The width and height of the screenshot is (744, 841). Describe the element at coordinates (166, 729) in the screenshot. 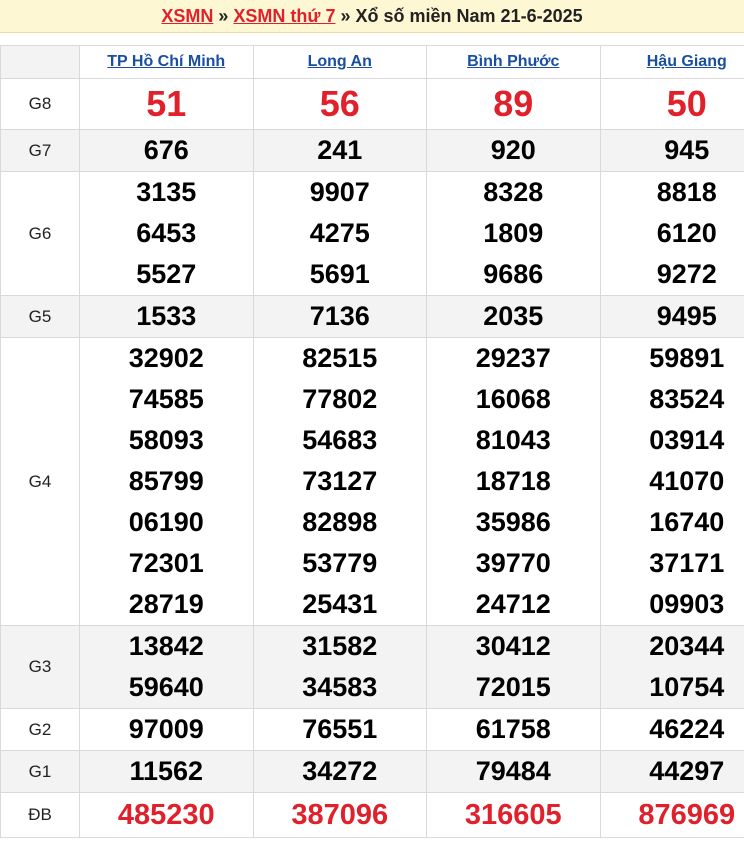

I see `prize-number: 97009` at that location.